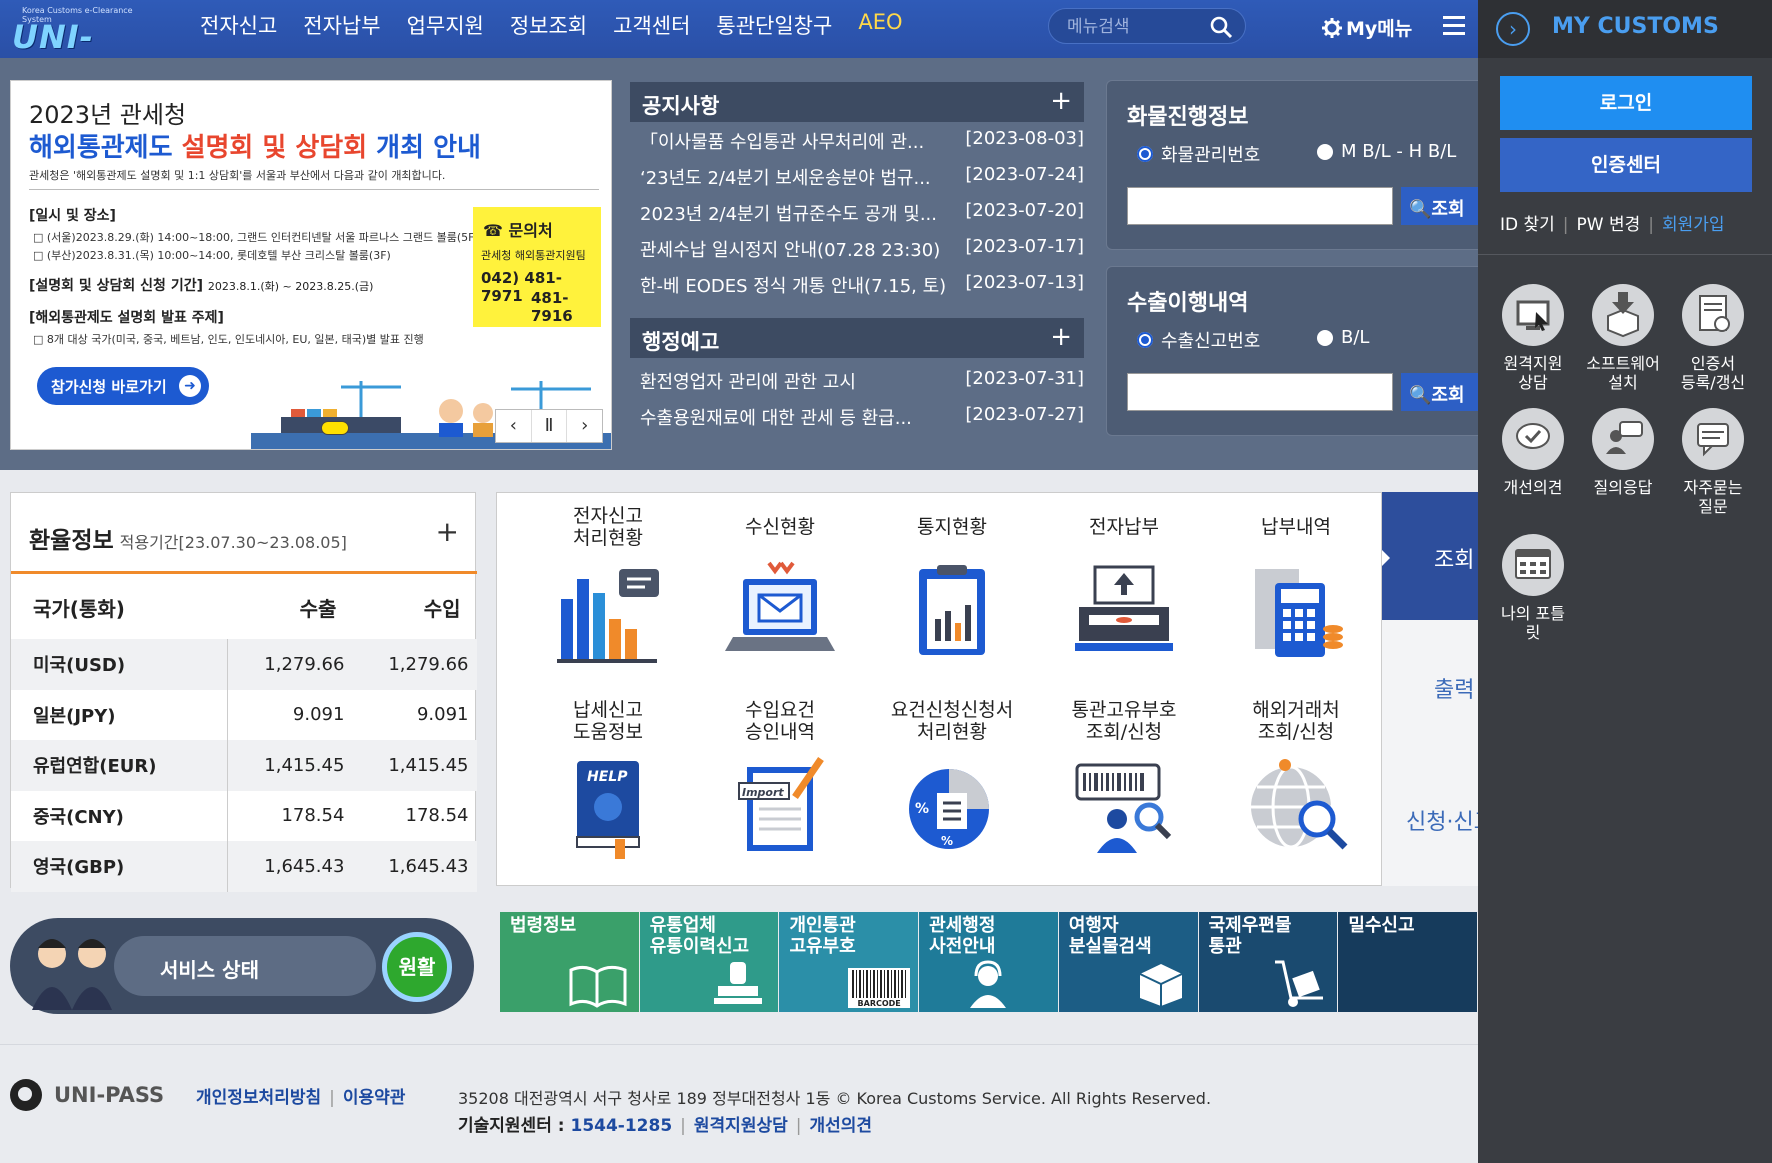  What do you see at coordinates (341, 25) in the screenshot?
I see `nav-e-payment: 전자납부` at bounding box center [341, 25].